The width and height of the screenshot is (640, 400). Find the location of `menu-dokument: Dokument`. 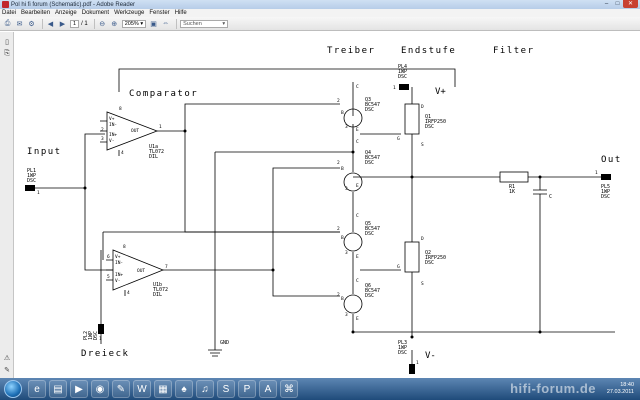

menu-dokument: Dokument is located at coordinates (95, 13).